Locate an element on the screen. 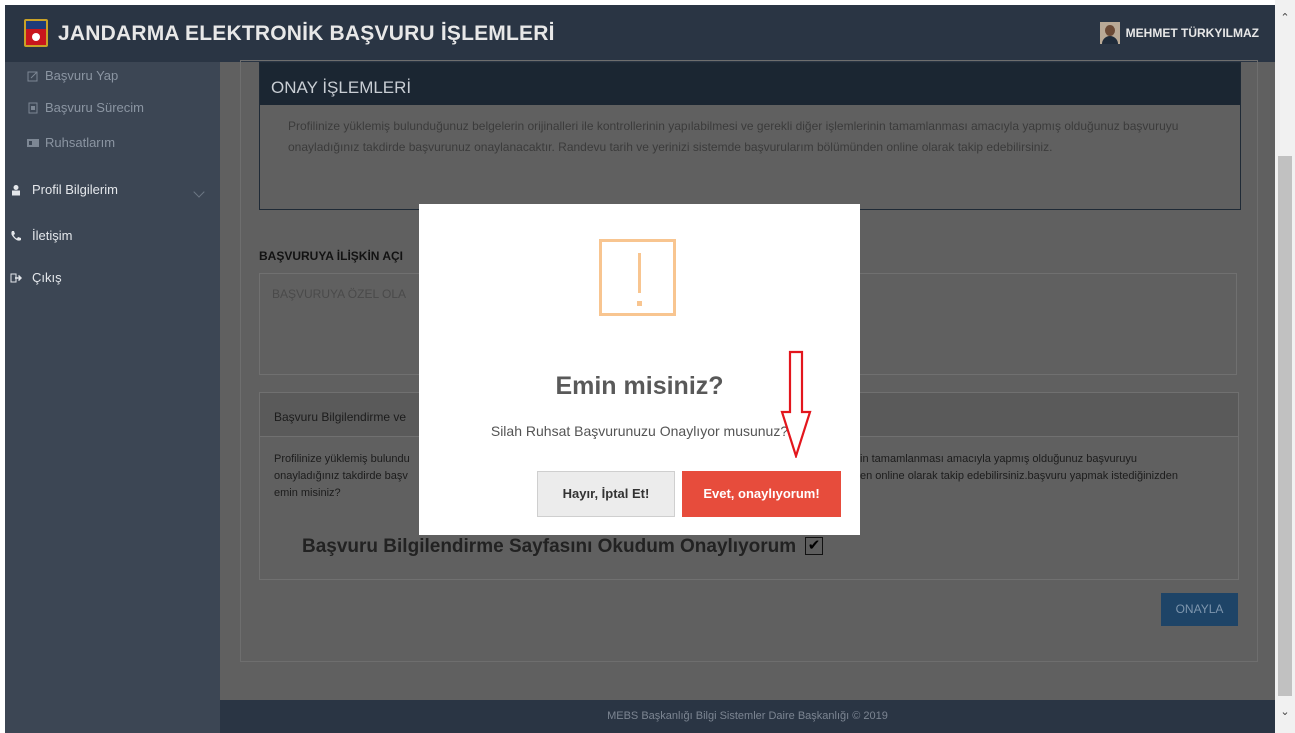 Image resolution: width=1295 pixels, height=733 pixels. warning-icon is located at coordinates (637, 277).